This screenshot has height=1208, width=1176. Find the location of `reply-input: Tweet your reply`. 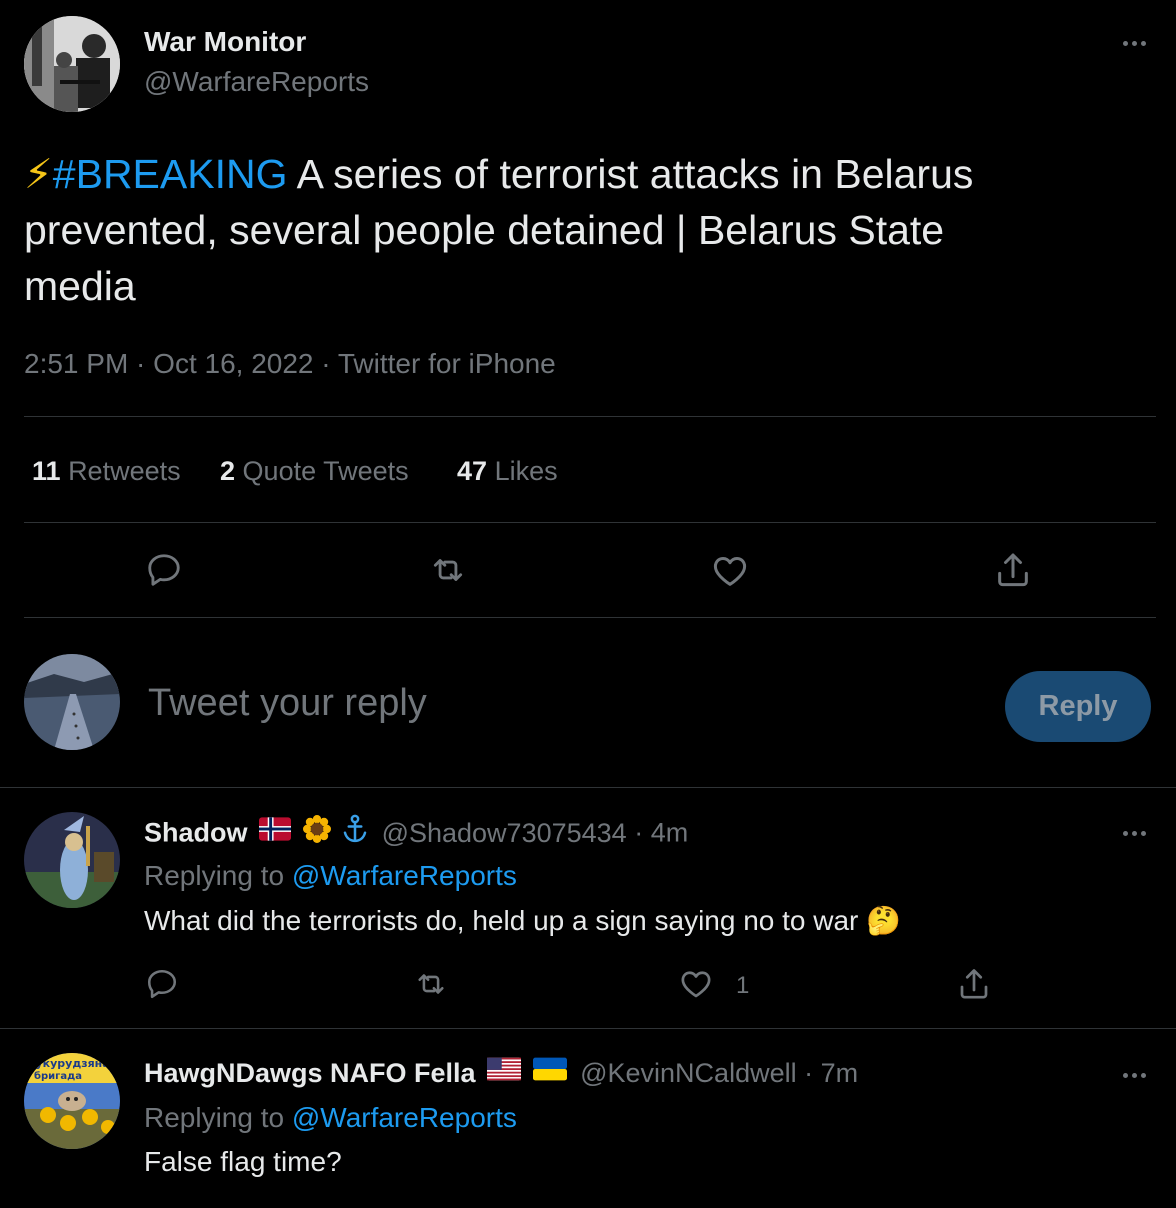

reply-input: Tweet your reply is located at coordinates (287, 703).